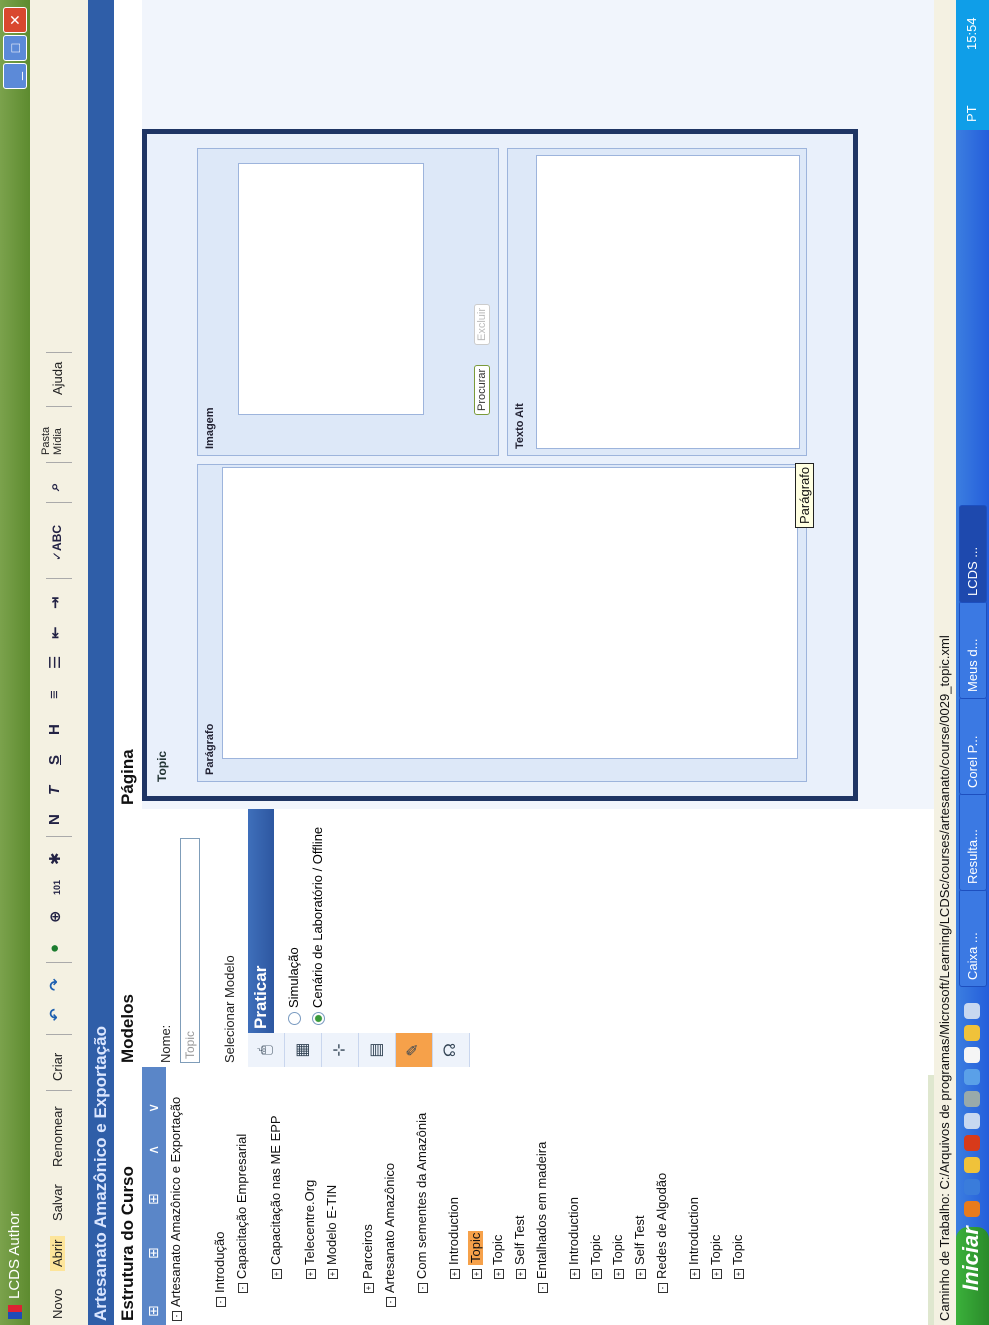 The width and height of the screenshot is (989, 1325). Describe the element at coordinates (275, 1180) in the screenshot. I see `tree-node: +Capacitação nas ME EPP` at that location.